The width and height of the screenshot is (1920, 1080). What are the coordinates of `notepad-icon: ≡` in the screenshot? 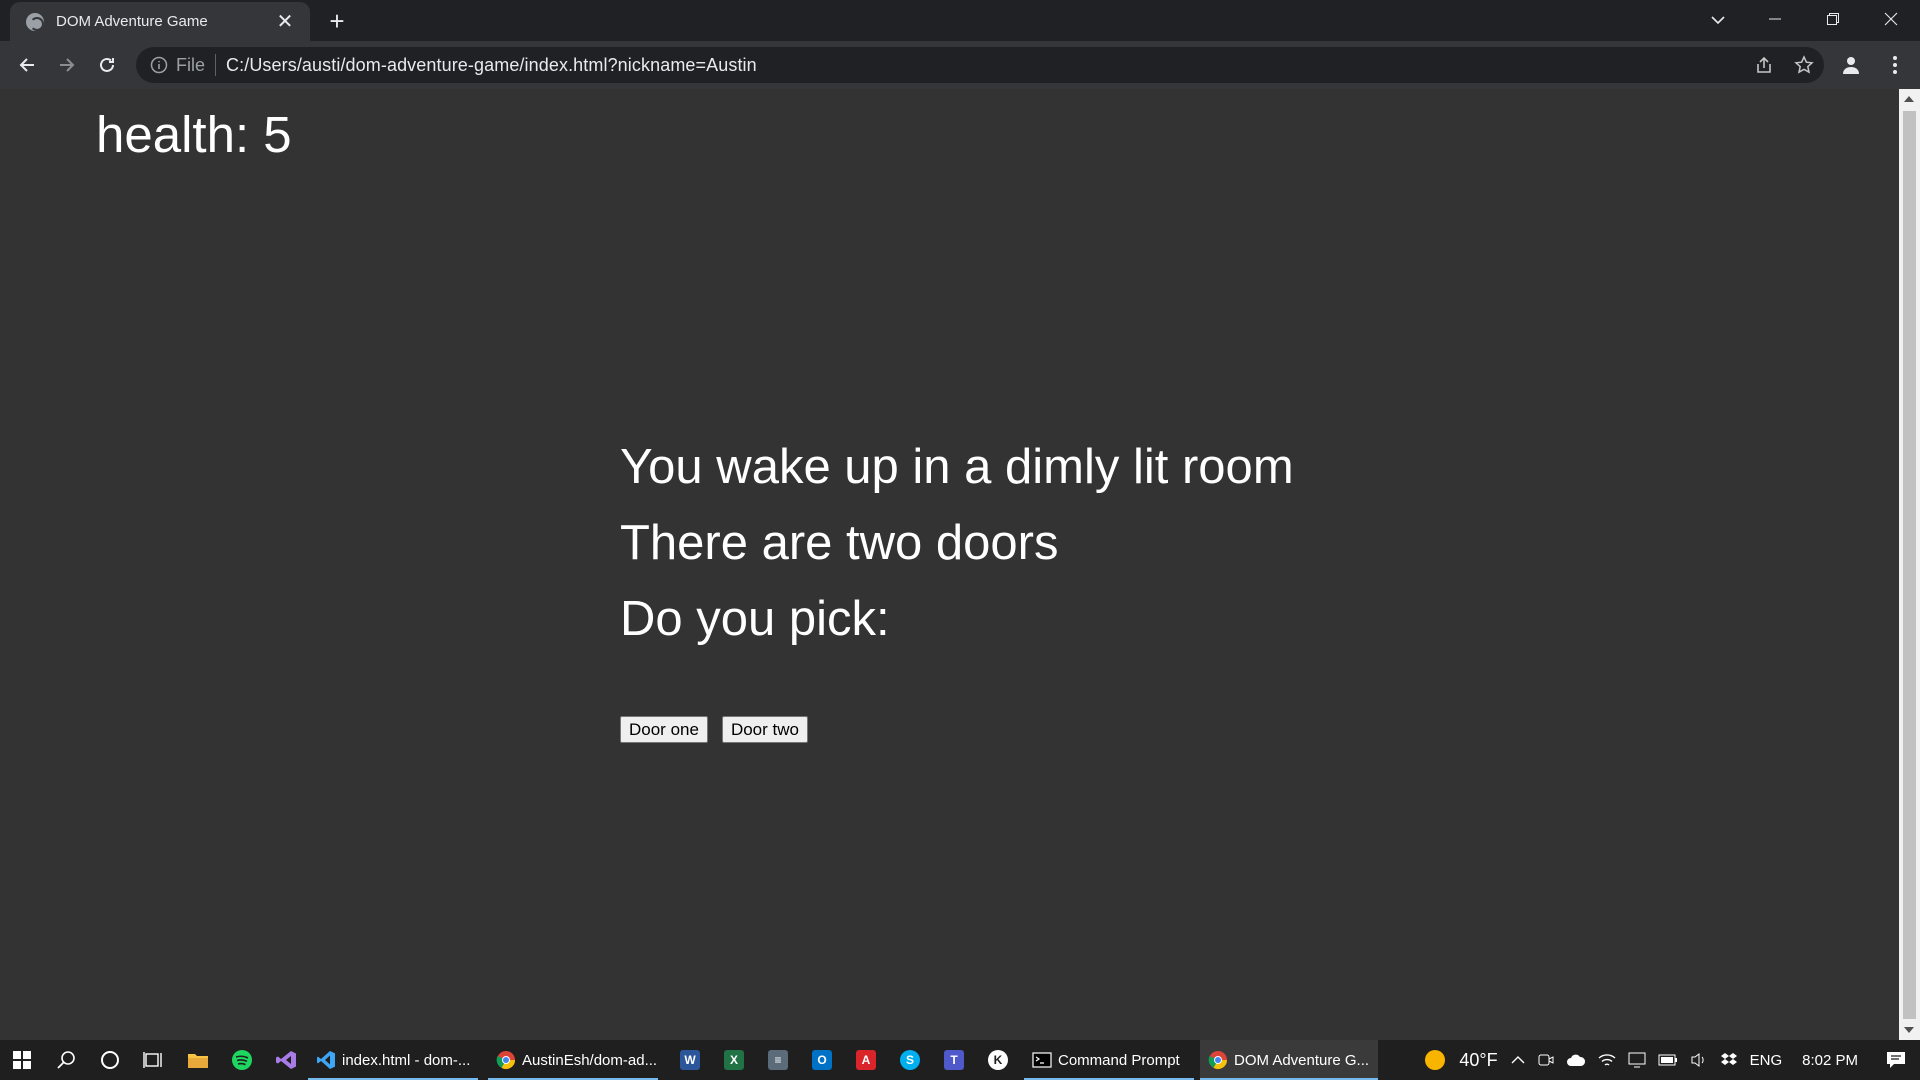 It's located at (778, 1060).